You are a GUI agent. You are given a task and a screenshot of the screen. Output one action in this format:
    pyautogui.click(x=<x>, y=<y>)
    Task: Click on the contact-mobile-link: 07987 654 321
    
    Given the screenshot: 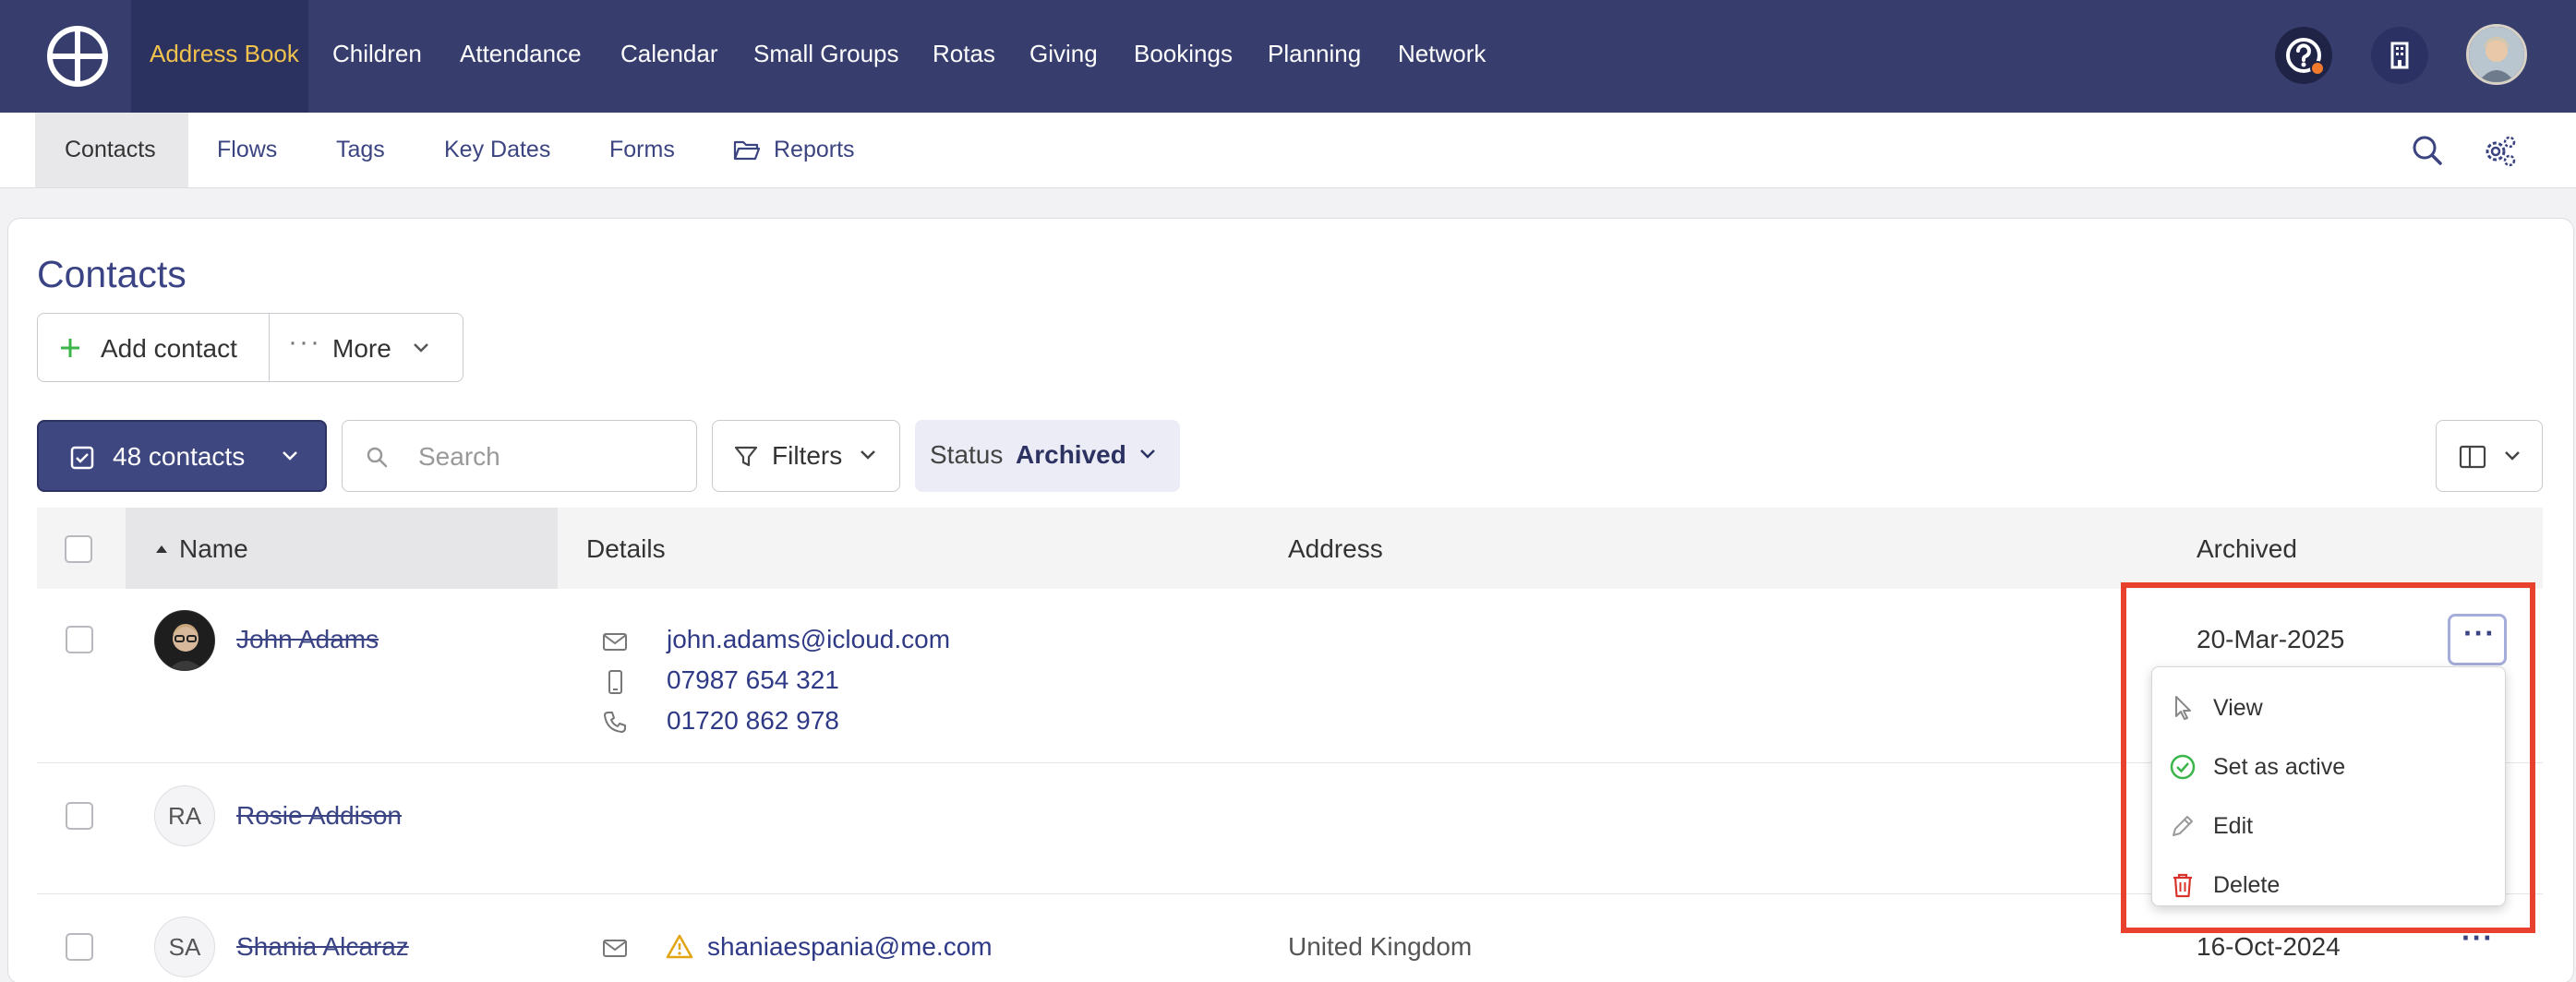 What is the action you would take?
    pyautogui.click(x=753, y=680)
    